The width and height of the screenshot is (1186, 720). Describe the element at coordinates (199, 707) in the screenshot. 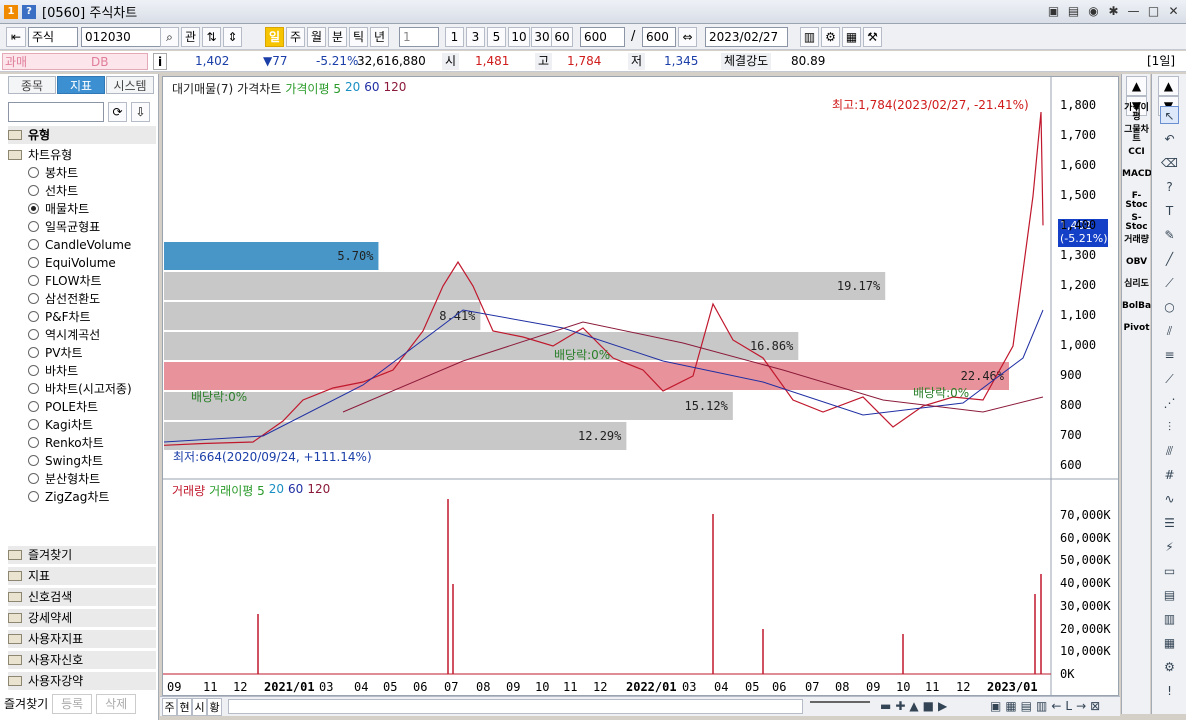

I see `bottom-tab: 시` at that location.